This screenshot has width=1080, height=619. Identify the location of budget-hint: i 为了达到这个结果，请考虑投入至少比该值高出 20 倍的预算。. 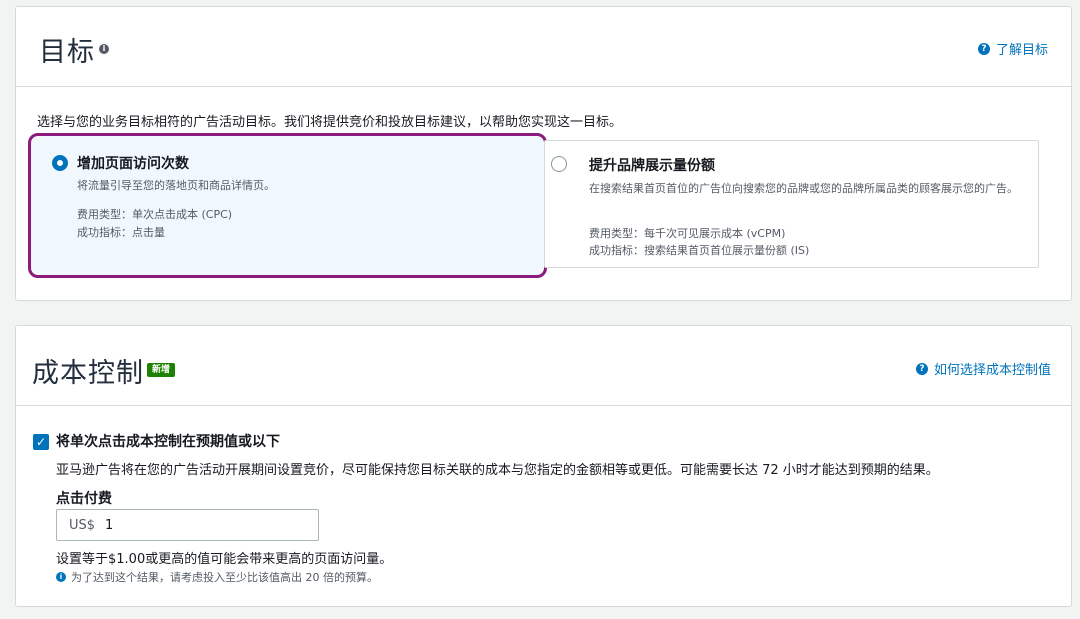
(217, 577).